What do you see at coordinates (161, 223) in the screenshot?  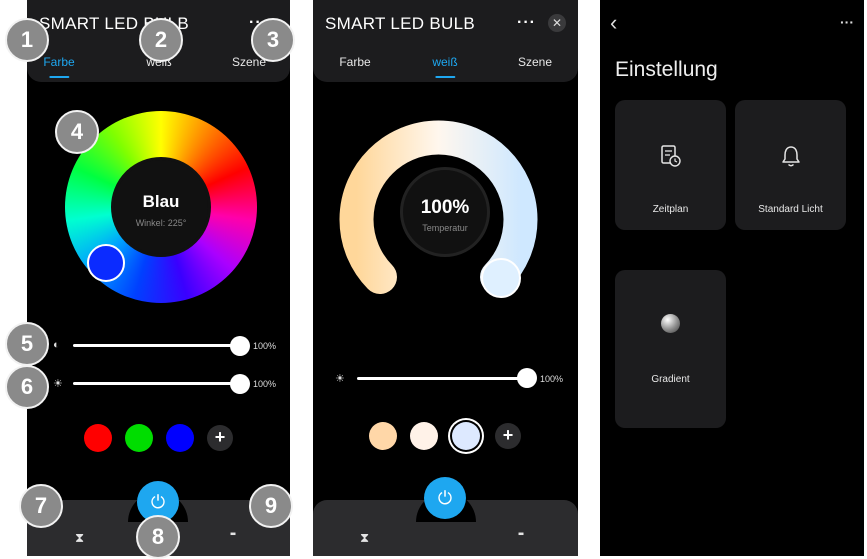 I see `angle-text: Winkel: 225°` at bounding box center [161, 223].